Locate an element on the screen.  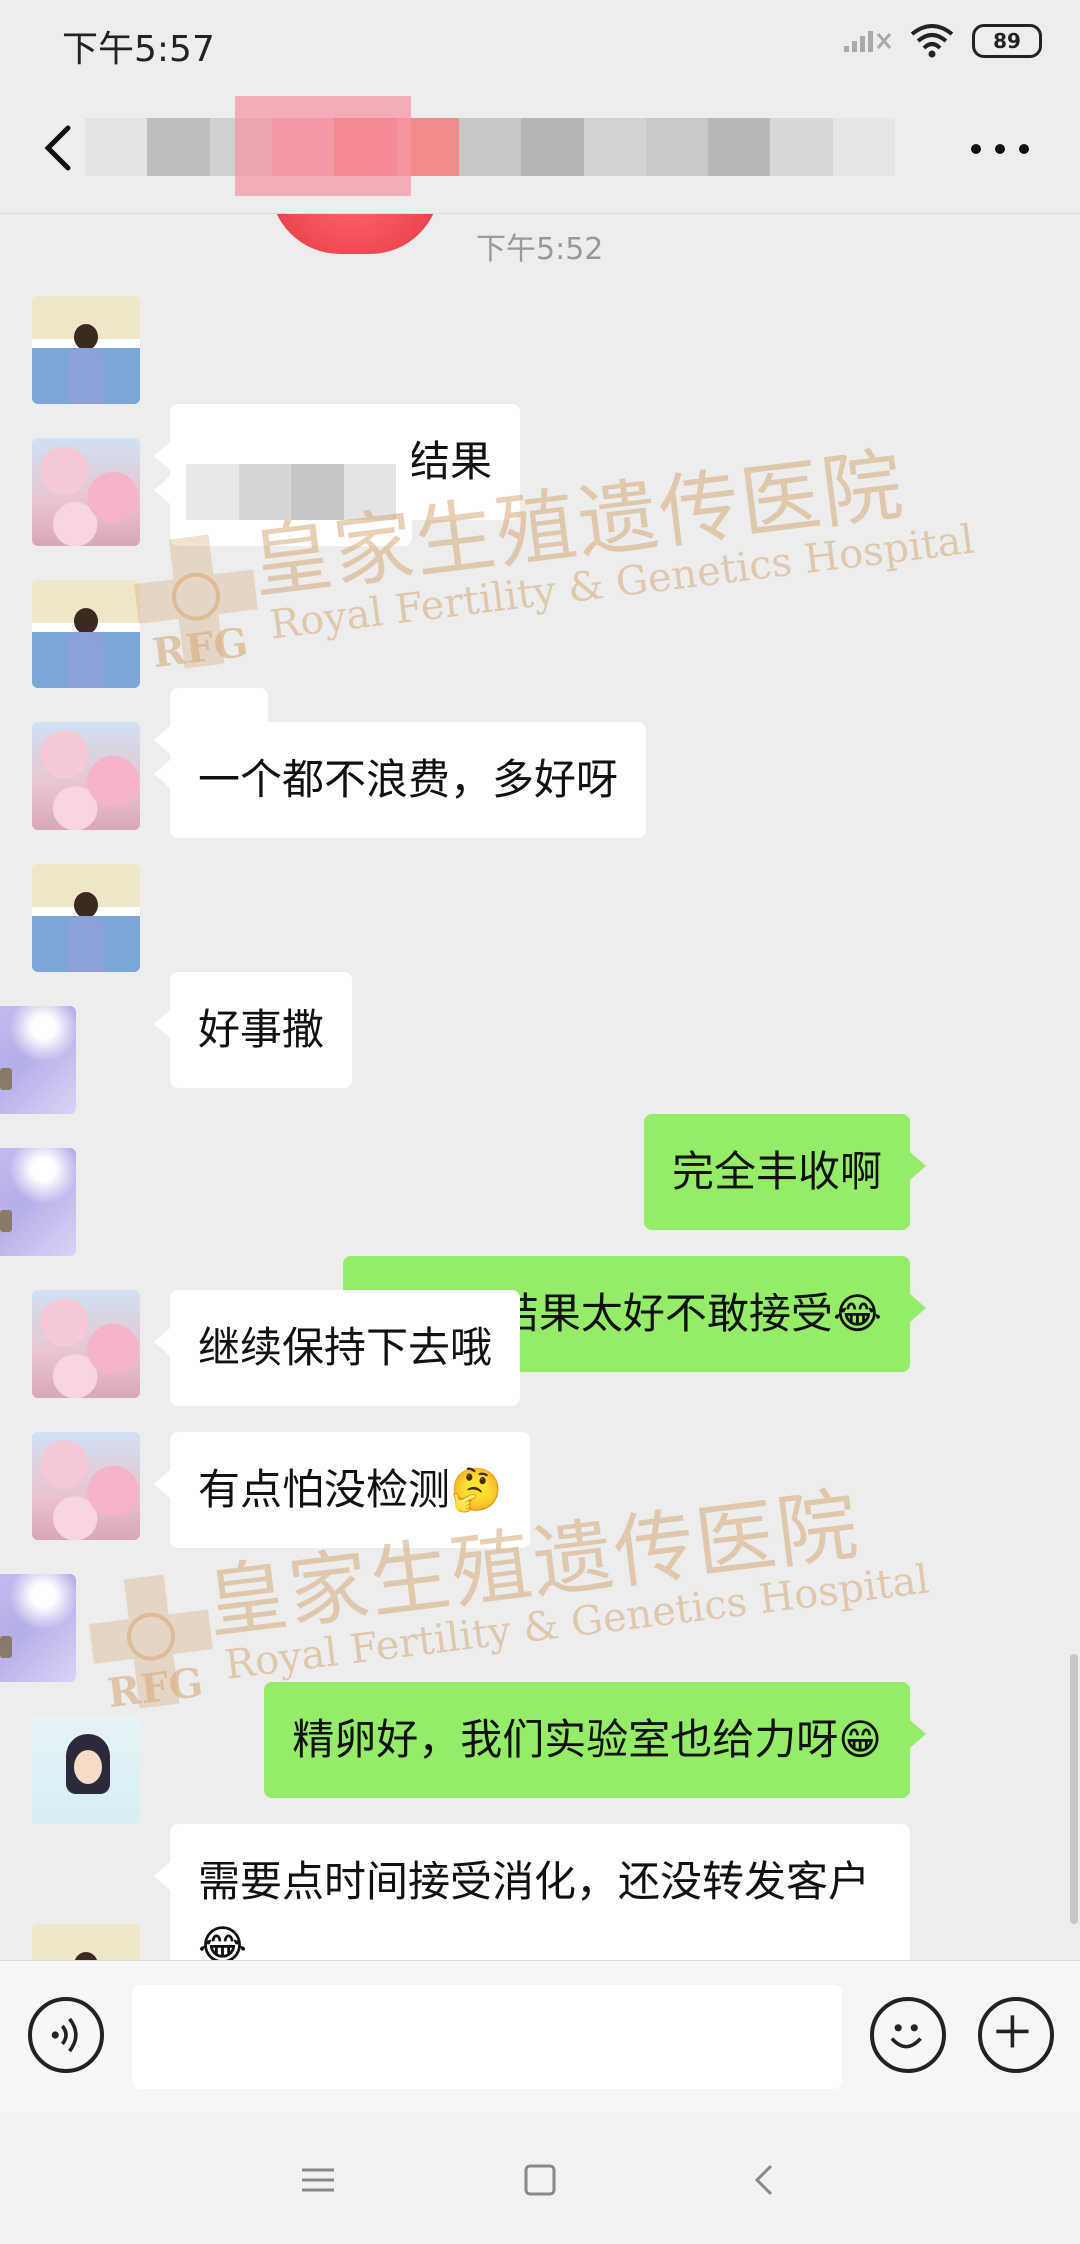
nav-back-icon is located at coordinates (765, 2180).